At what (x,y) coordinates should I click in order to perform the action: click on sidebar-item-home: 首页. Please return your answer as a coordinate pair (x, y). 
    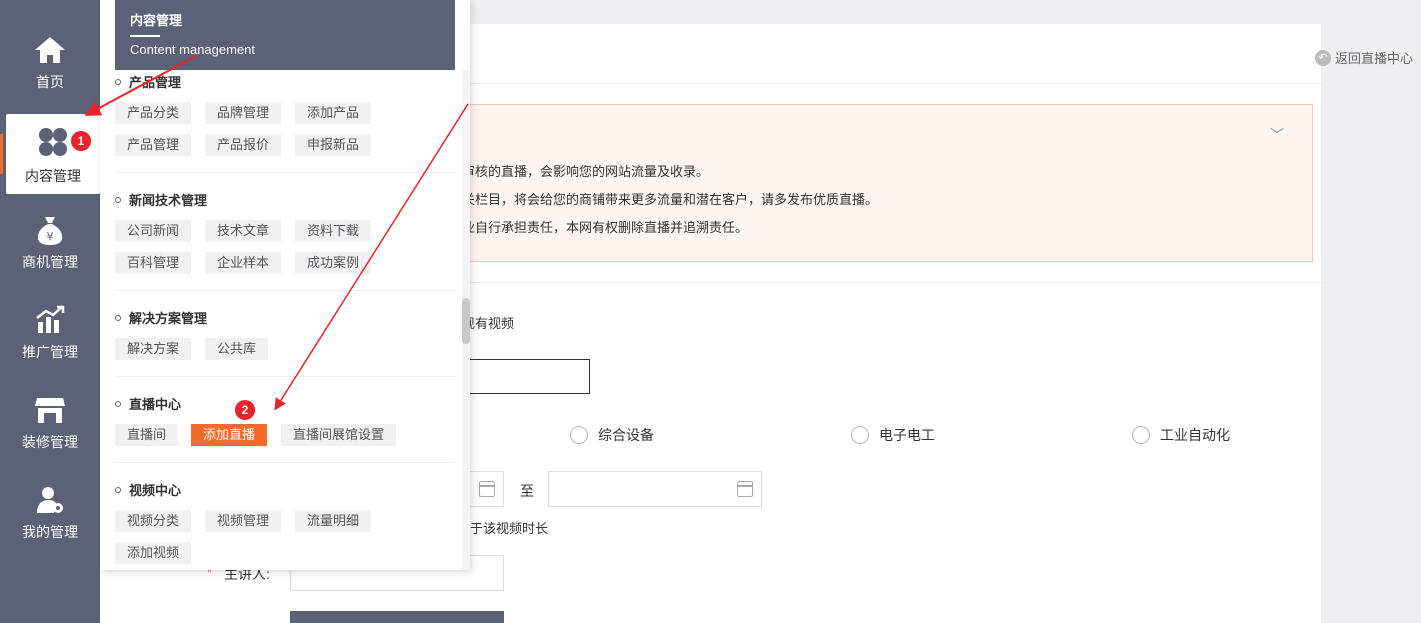
    Looking at the image, I should click on (50, 74).